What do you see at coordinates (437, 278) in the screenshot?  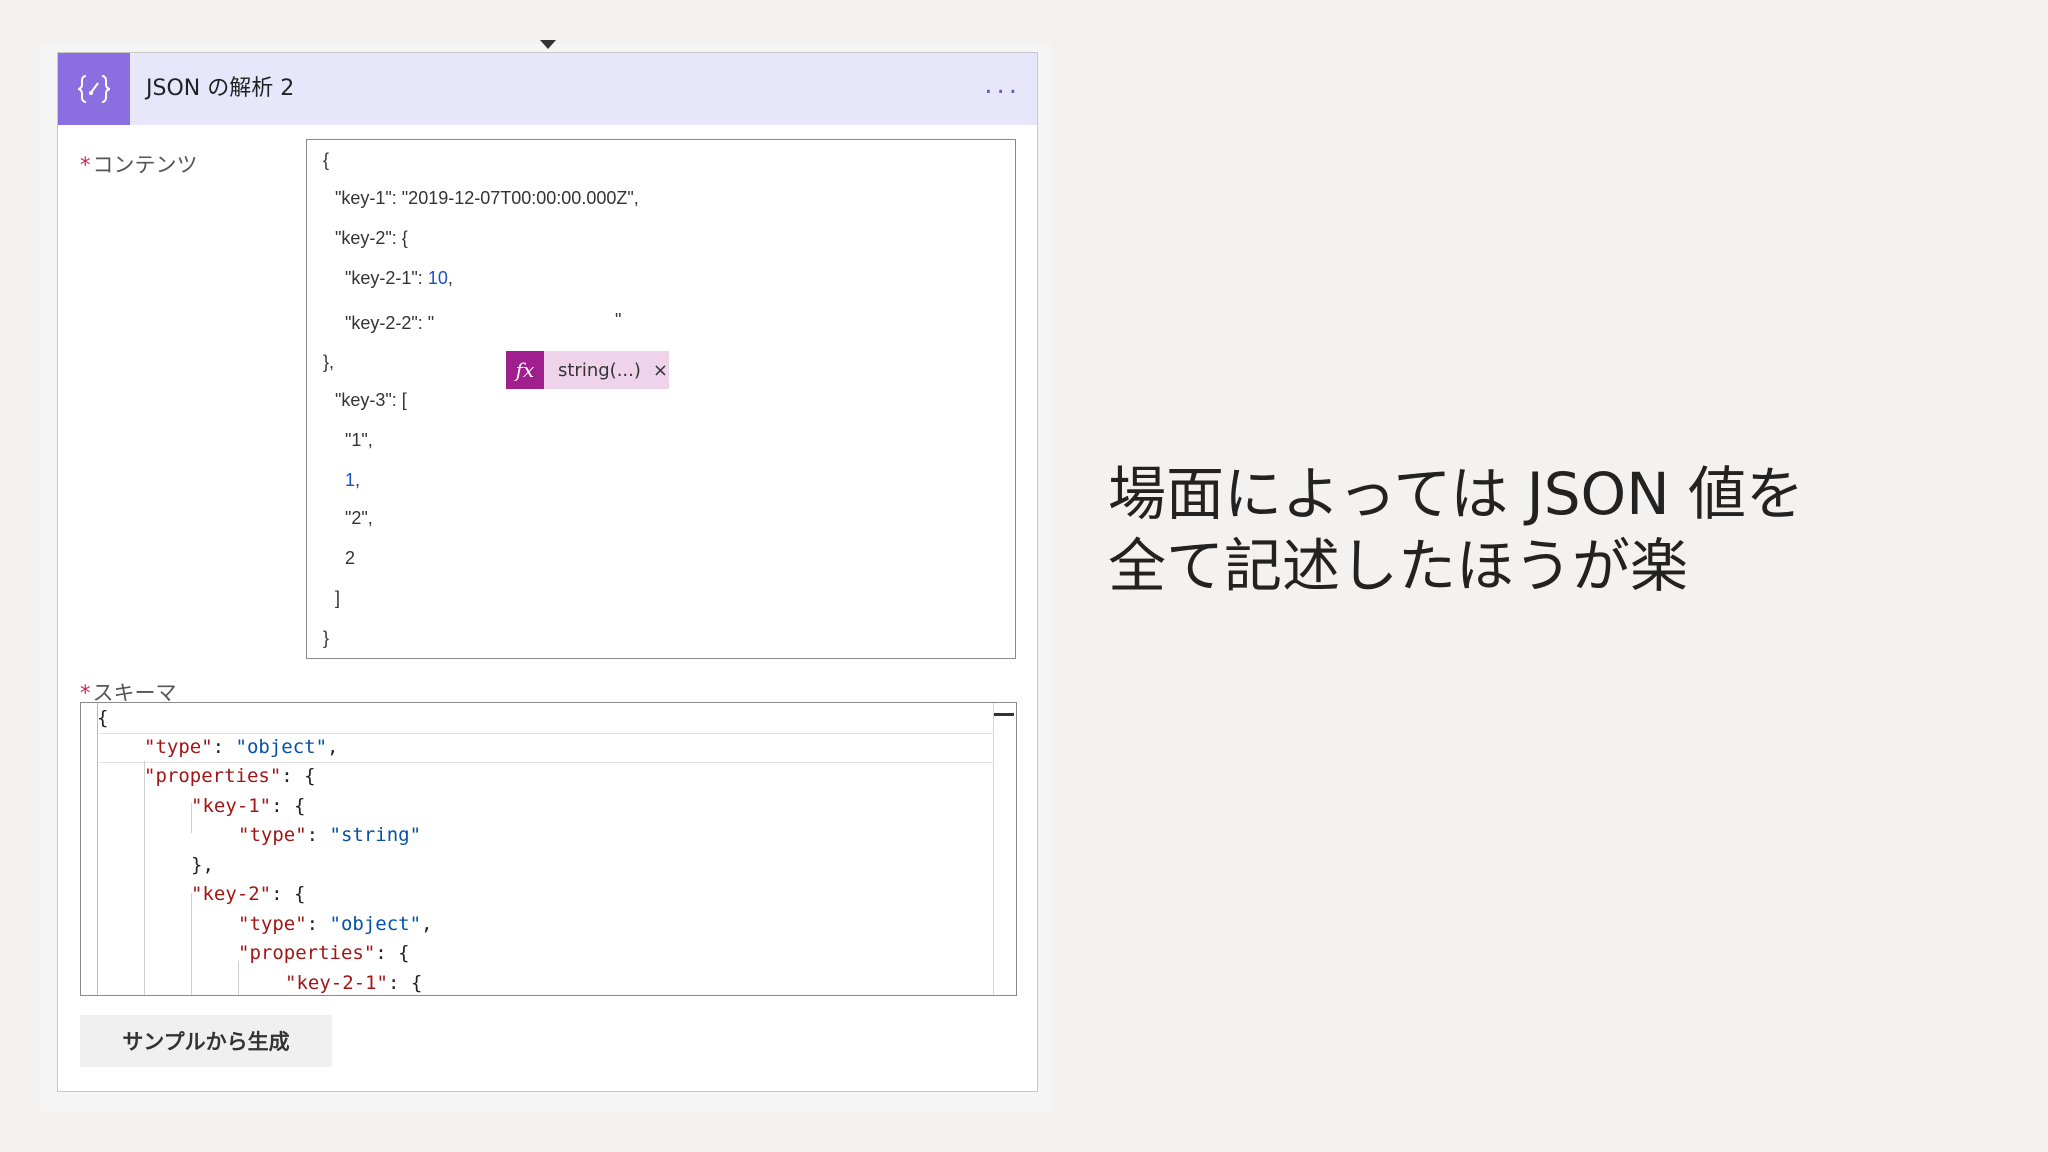 I see `content-number: 10` at bounding box center [437, 278].